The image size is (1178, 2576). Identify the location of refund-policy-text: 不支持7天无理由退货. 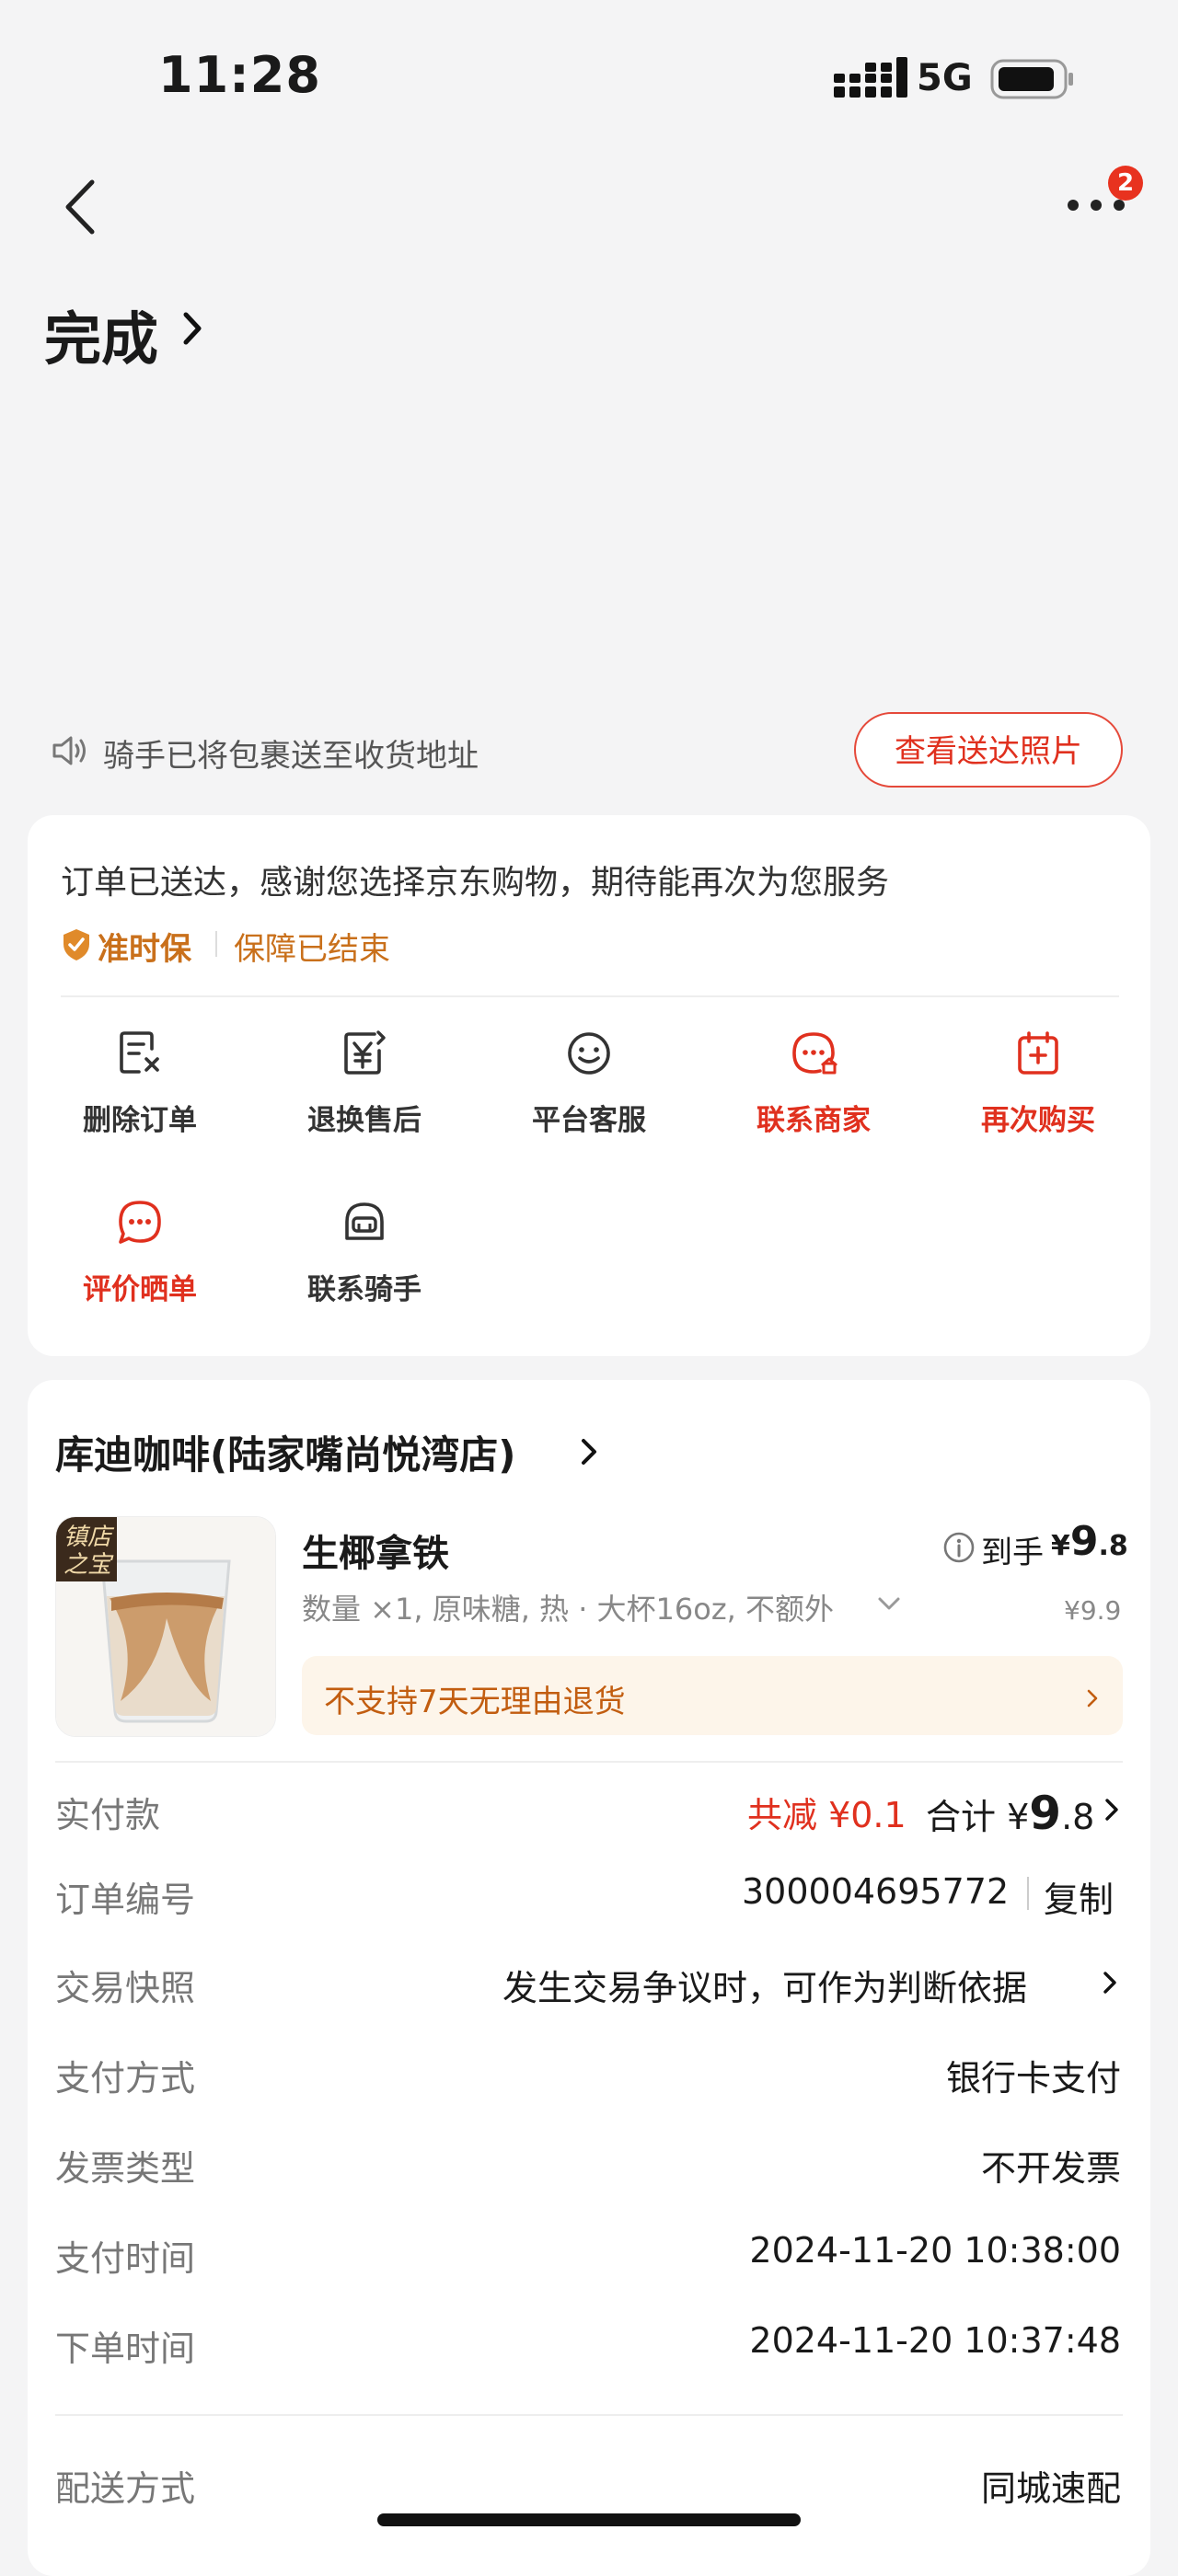
(475, 1702).